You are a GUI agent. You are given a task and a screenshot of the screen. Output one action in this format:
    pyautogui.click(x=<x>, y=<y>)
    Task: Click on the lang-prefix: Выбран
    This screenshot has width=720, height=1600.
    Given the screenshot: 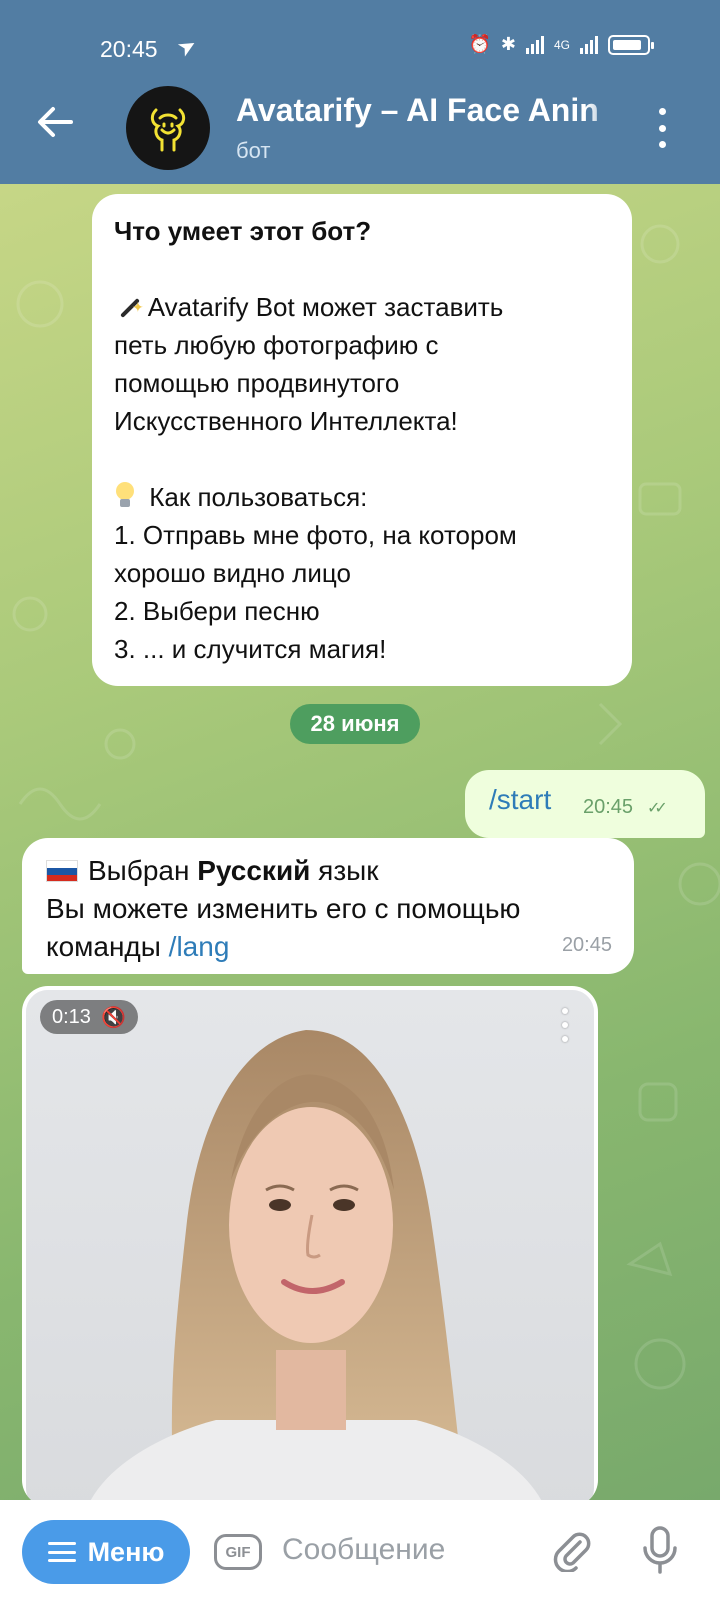 What is the action you would take?
    pyautogui.click(x=139, y=870)
    